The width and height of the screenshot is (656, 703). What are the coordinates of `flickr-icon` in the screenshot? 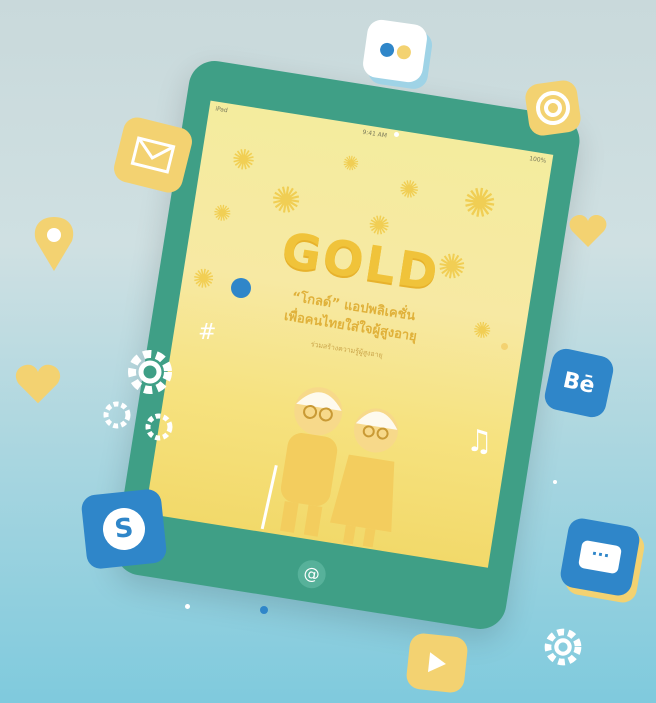 It's located at (395, 51).